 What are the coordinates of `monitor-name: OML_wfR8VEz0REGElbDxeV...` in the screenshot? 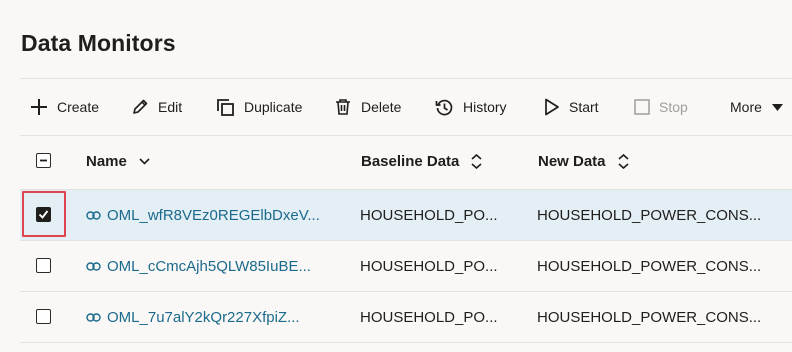 It's located at (213, 215).